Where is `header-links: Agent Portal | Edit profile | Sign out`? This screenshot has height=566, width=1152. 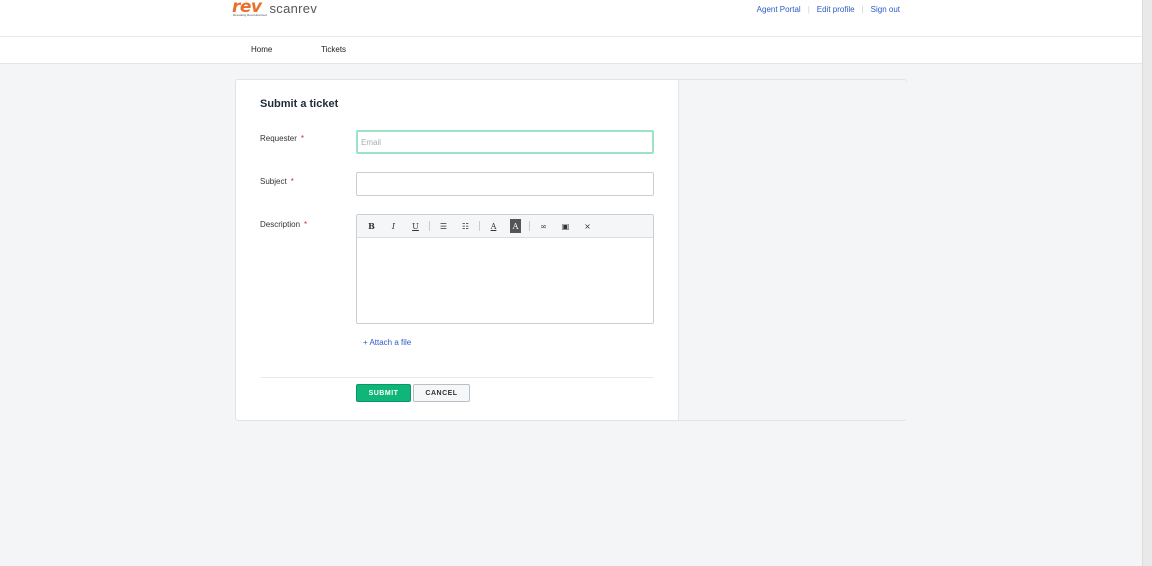 header-links: Agent Portal | Edit profile | Sign out is located at coordinates (828, 10).